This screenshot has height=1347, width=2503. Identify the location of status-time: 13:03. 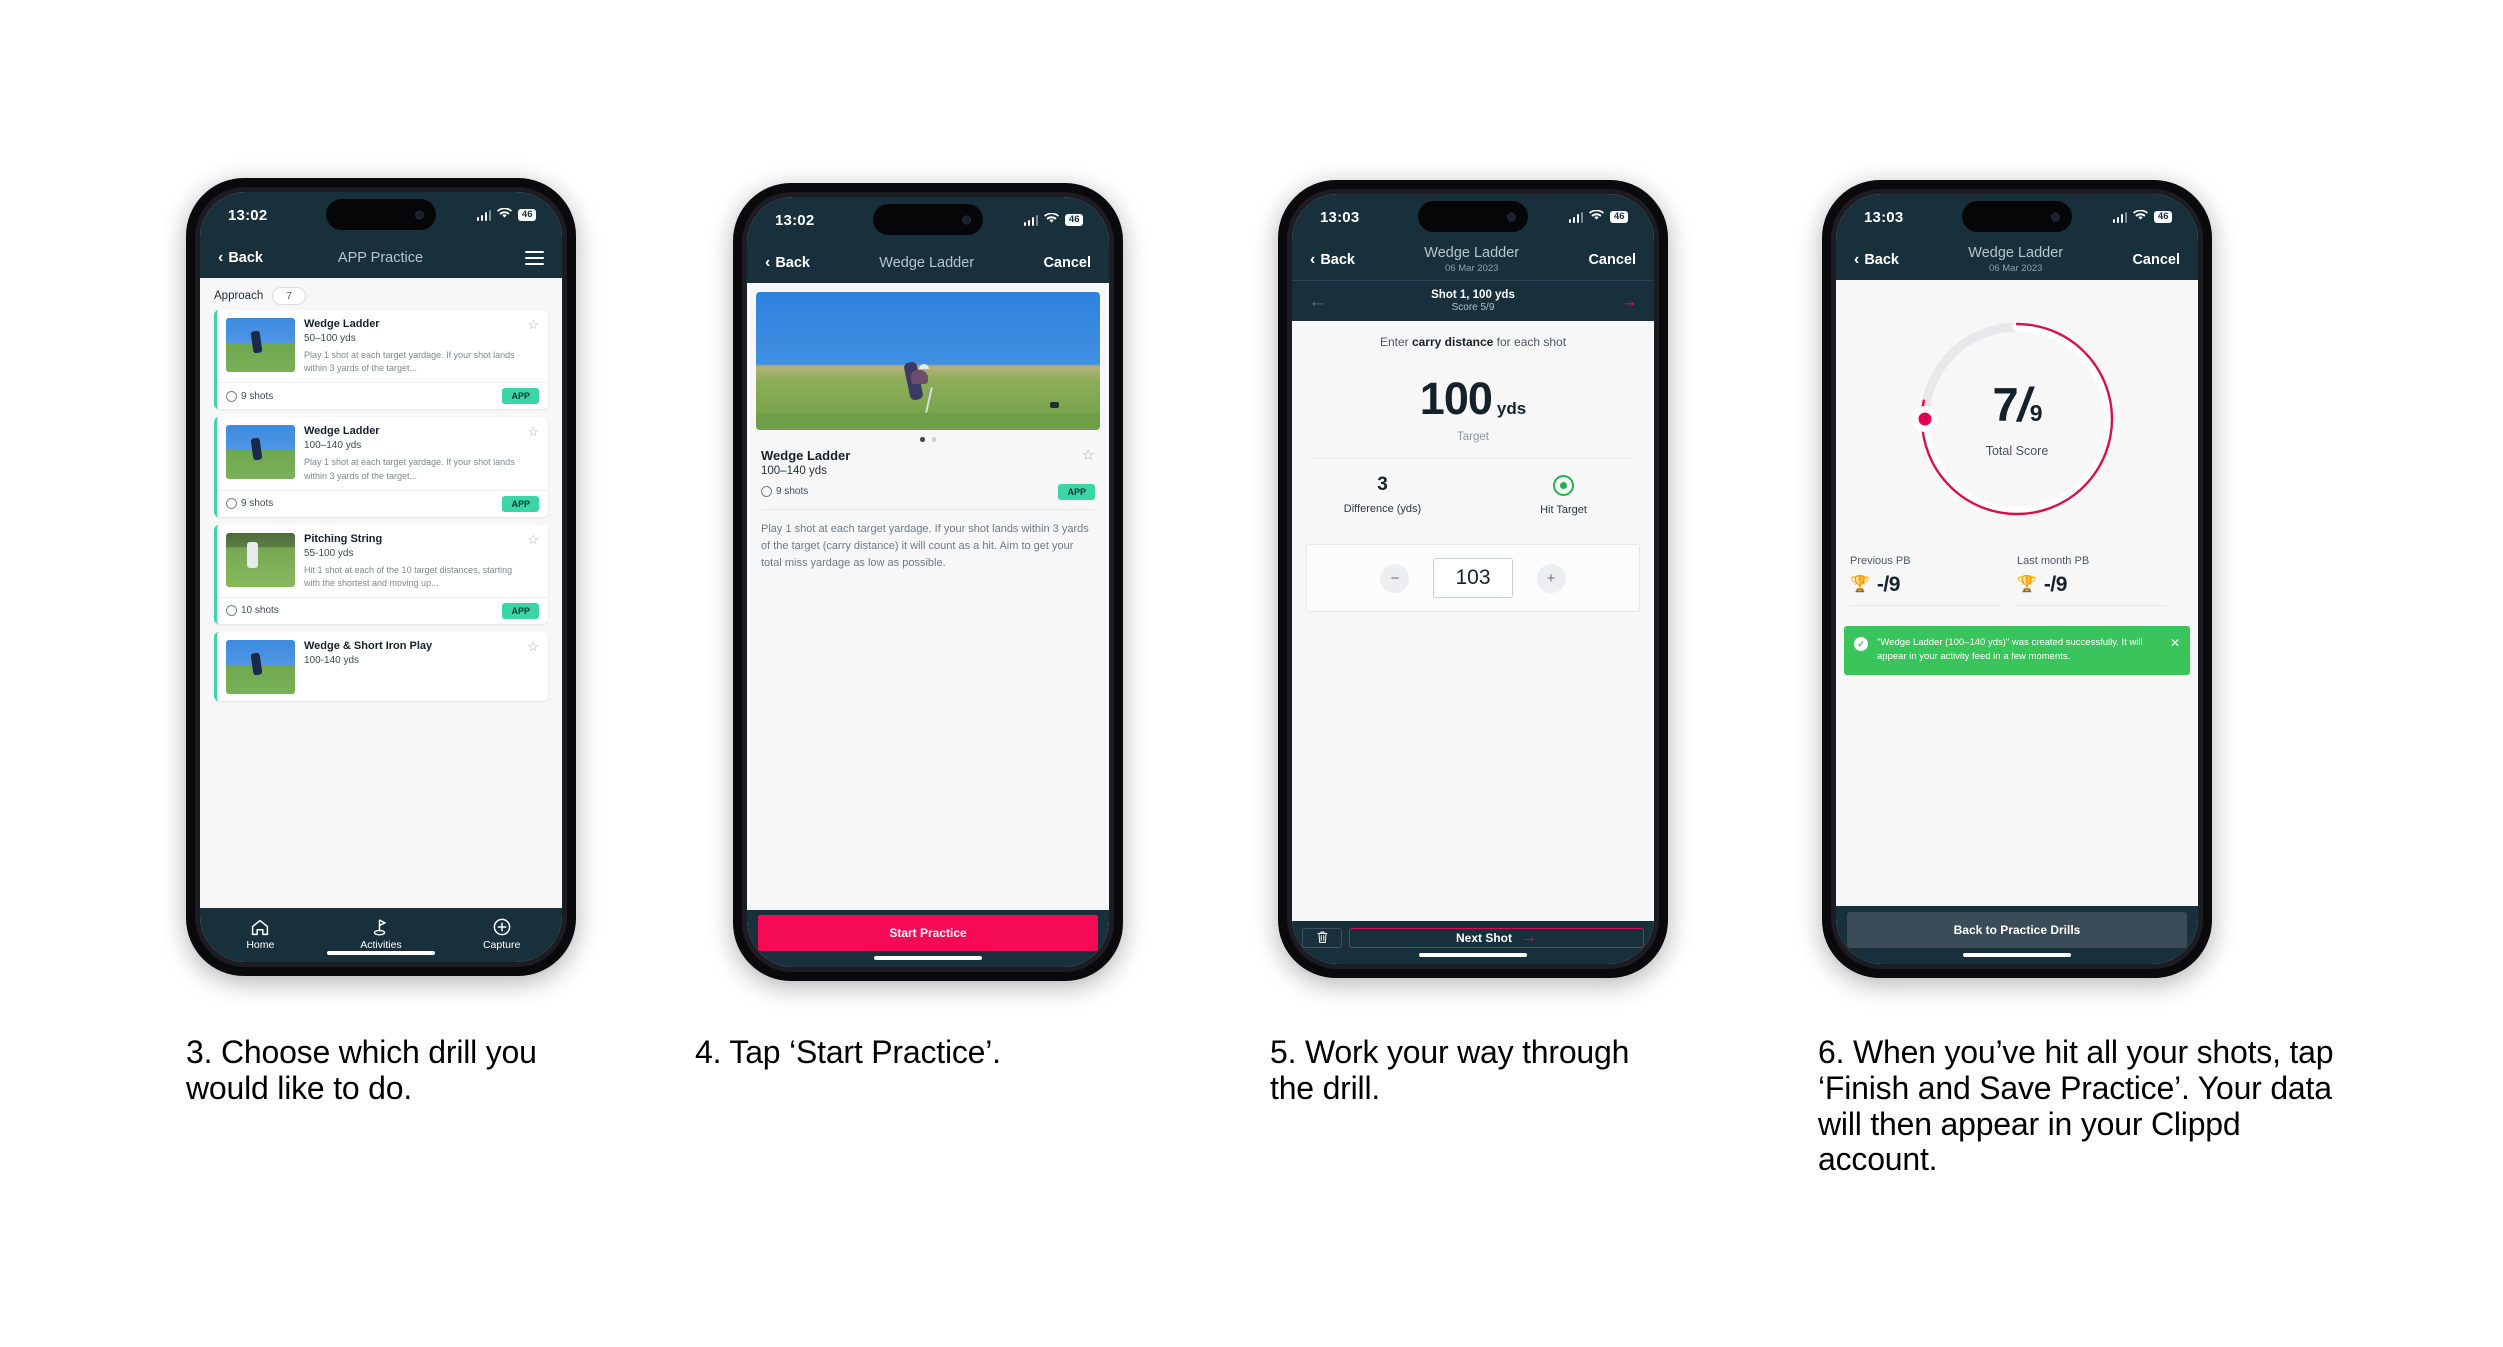
(1340, 217).